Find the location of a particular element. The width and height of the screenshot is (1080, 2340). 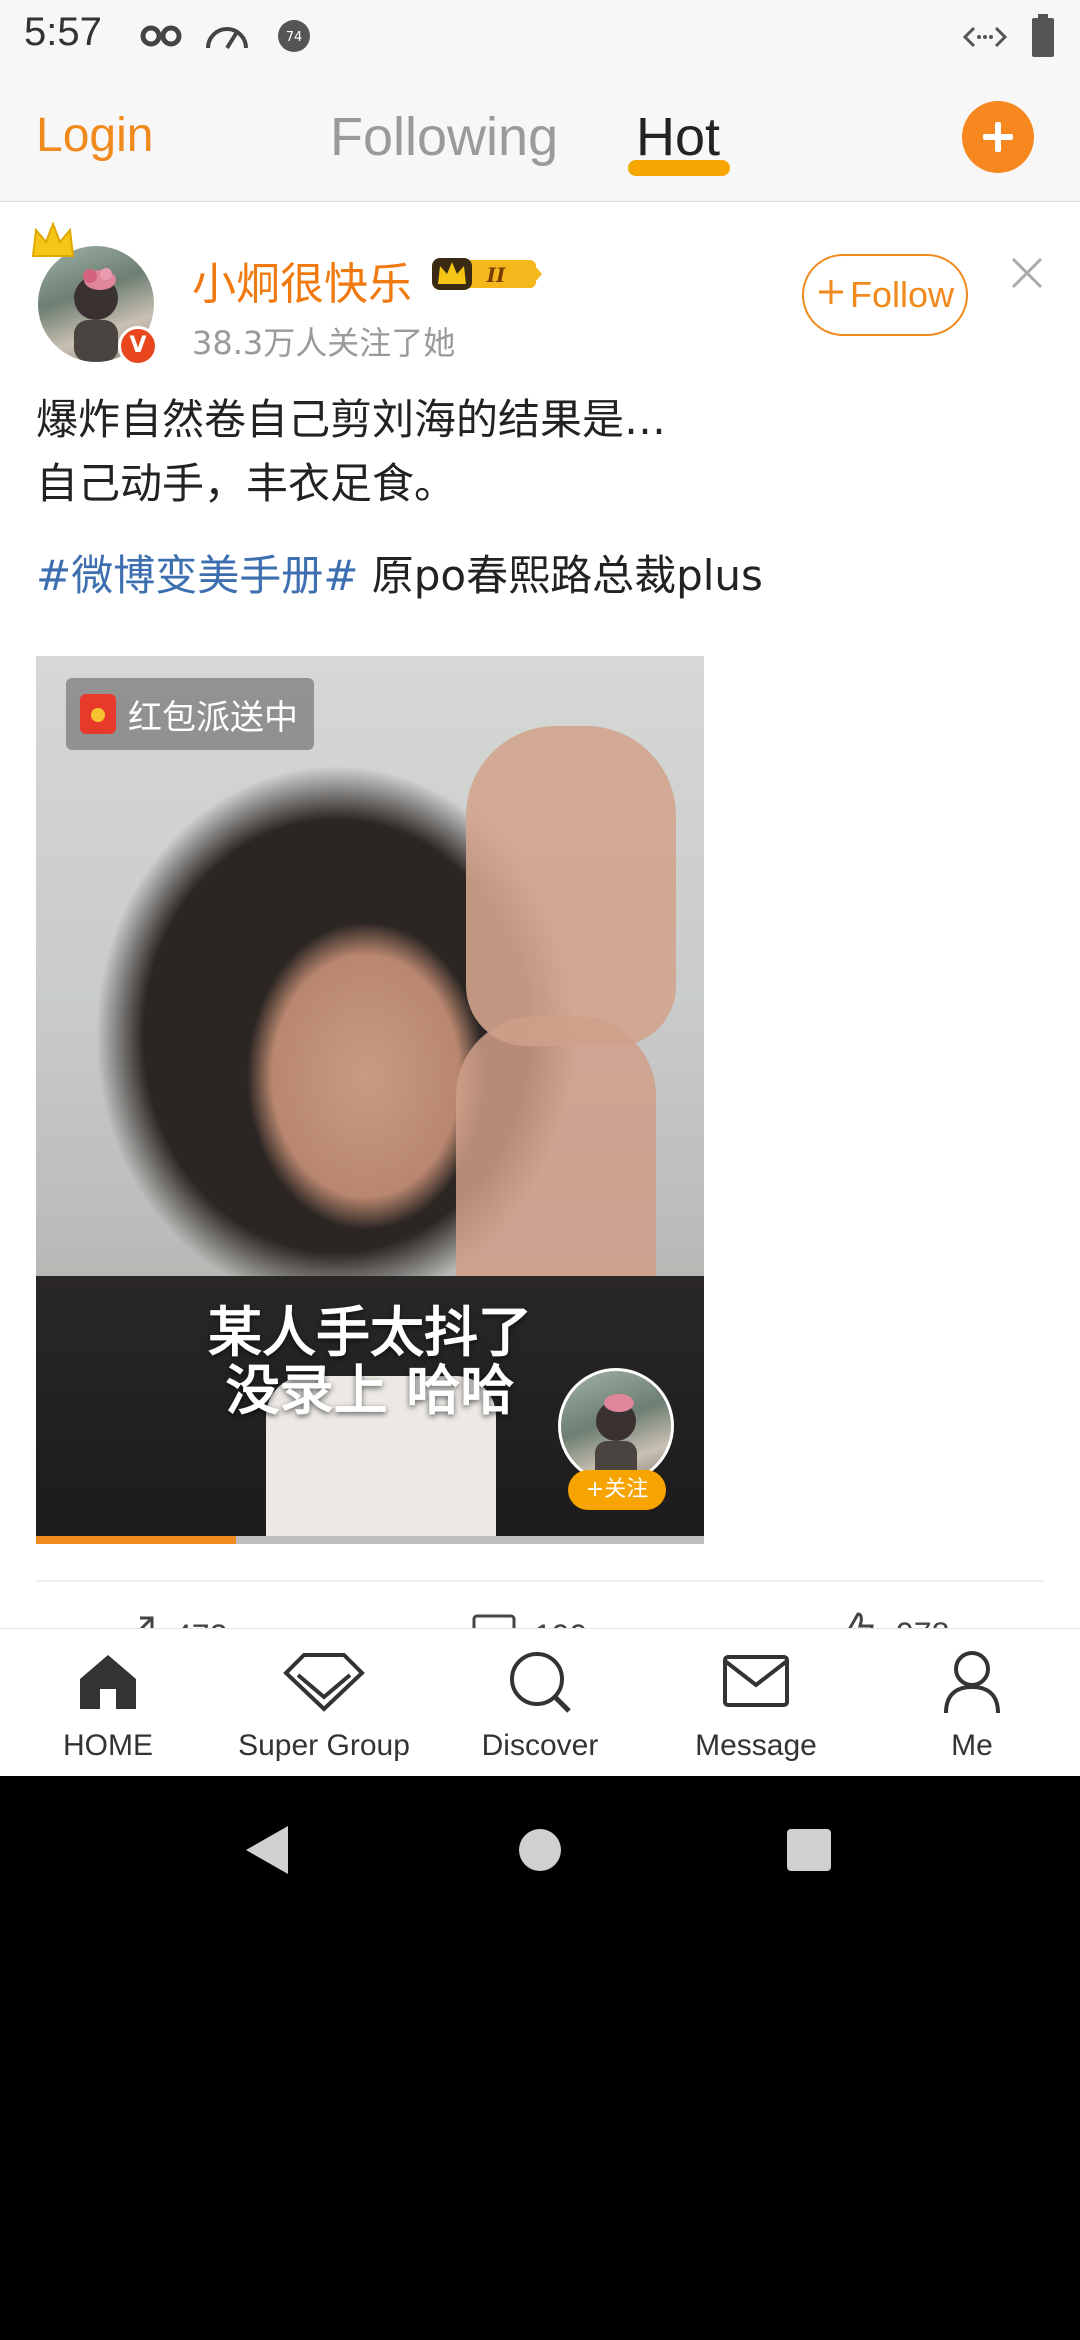

incognito-icon is located at coordinates (161, 38).